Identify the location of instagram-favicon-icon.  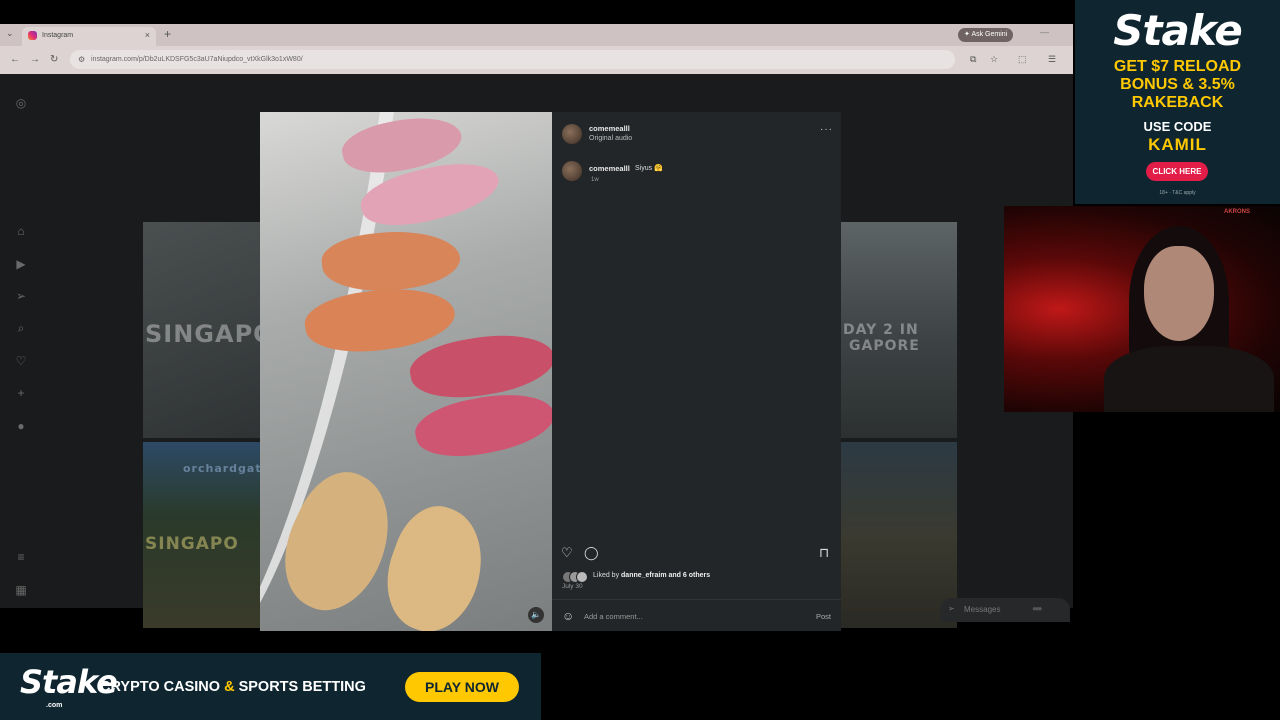
(32, 35).